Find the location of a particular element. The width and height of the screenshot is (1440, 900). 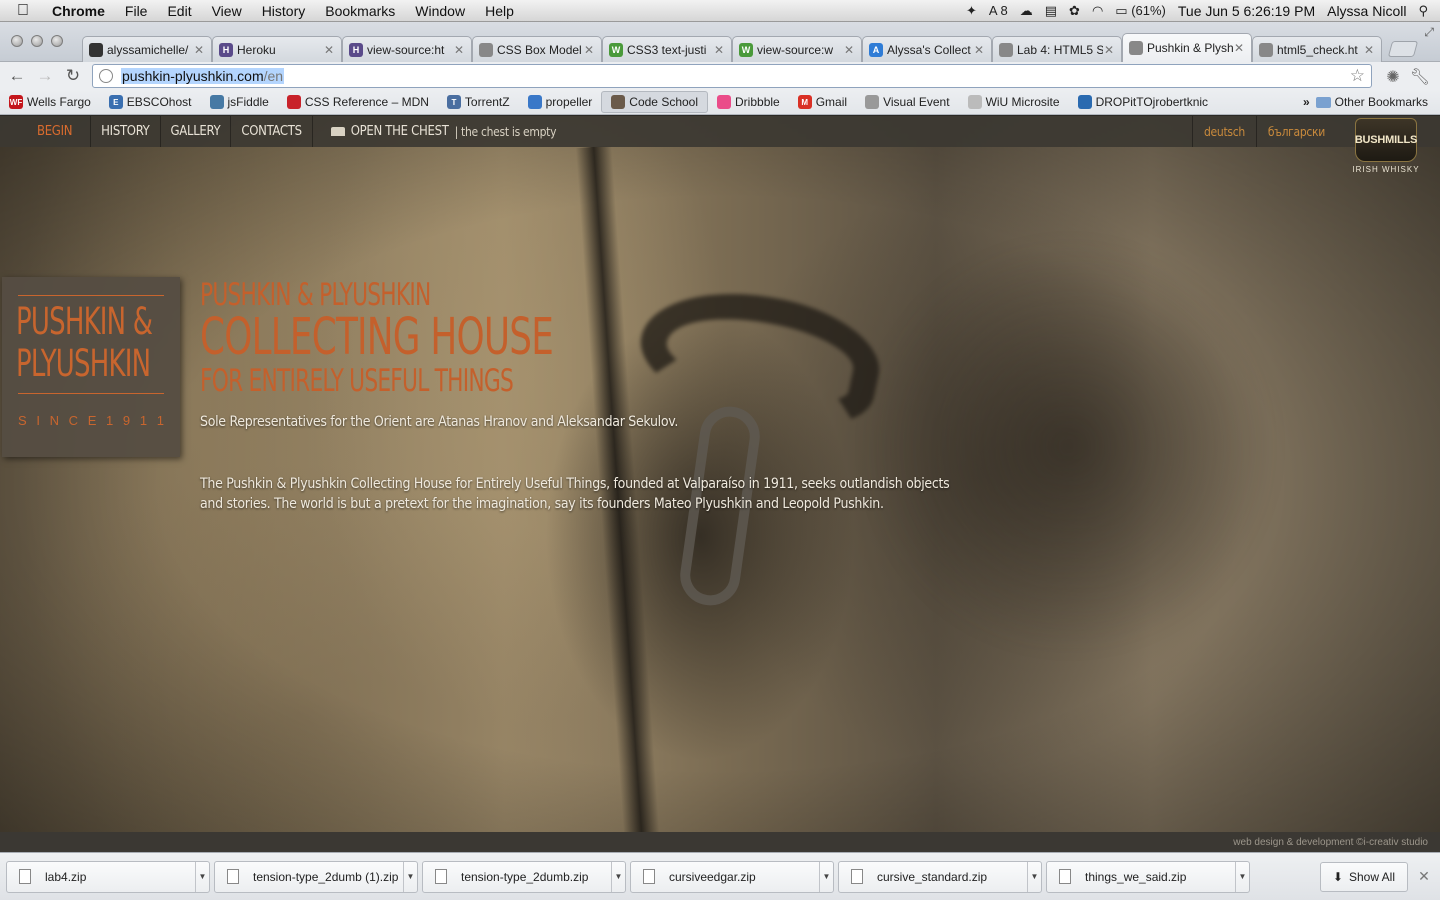

window-controls is located at coordinates (37, 41).